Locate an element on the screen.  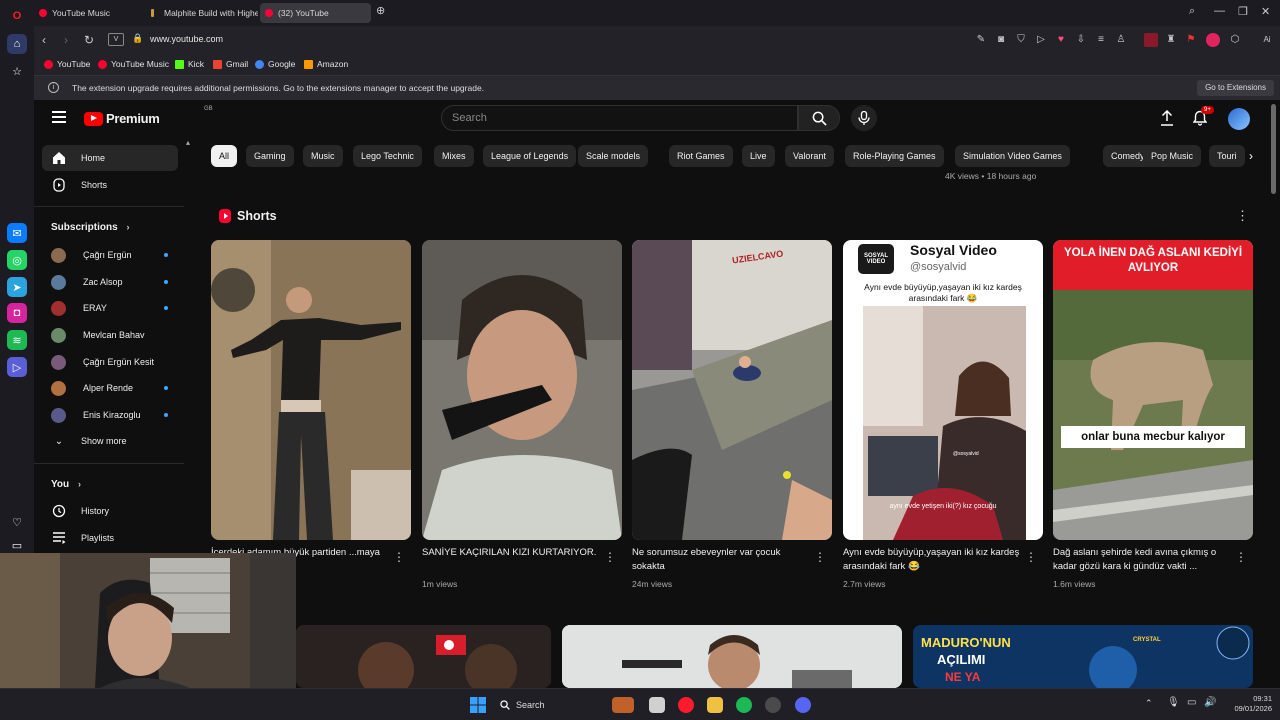
search-button is located at coordinates (819, 118).